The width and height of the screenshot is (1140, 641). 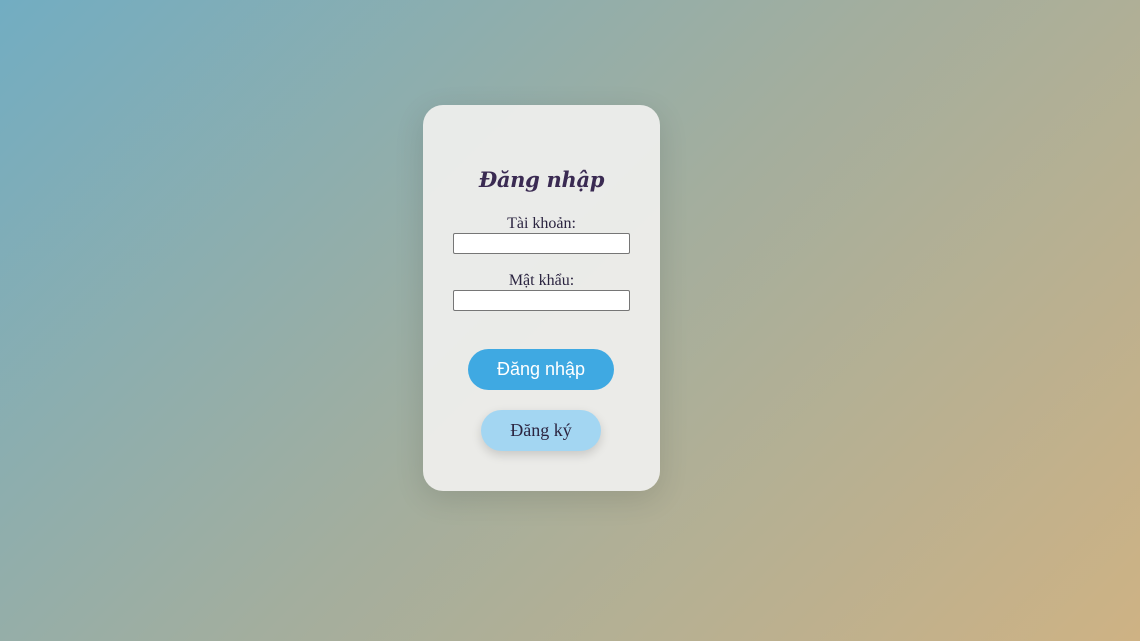 I want to click on login-title: Đăng nhập, so click(x=541, y=179).